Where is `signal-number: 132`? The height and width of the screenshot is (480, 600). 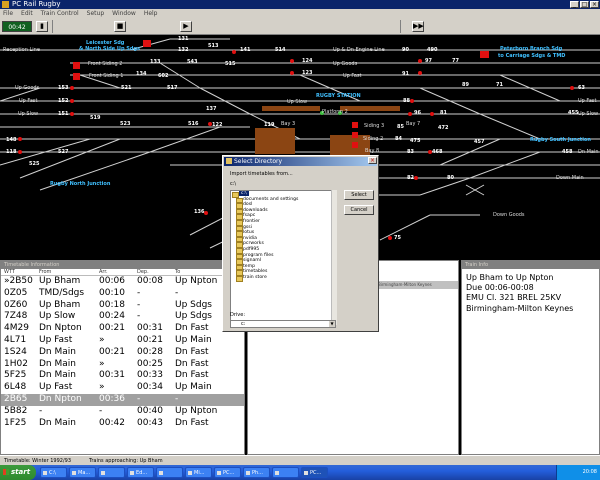
signal-number: 132 is located at coordinates (183, 50).